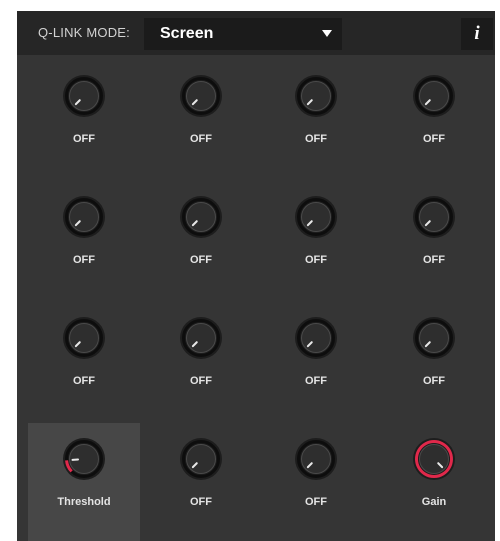 The image size is (500, 541). What do you see at coordinates (84, 32) in the screenshot?
I see `qlink-mode-label: Q-LINK MODE:` at bounding box center [84, 32].